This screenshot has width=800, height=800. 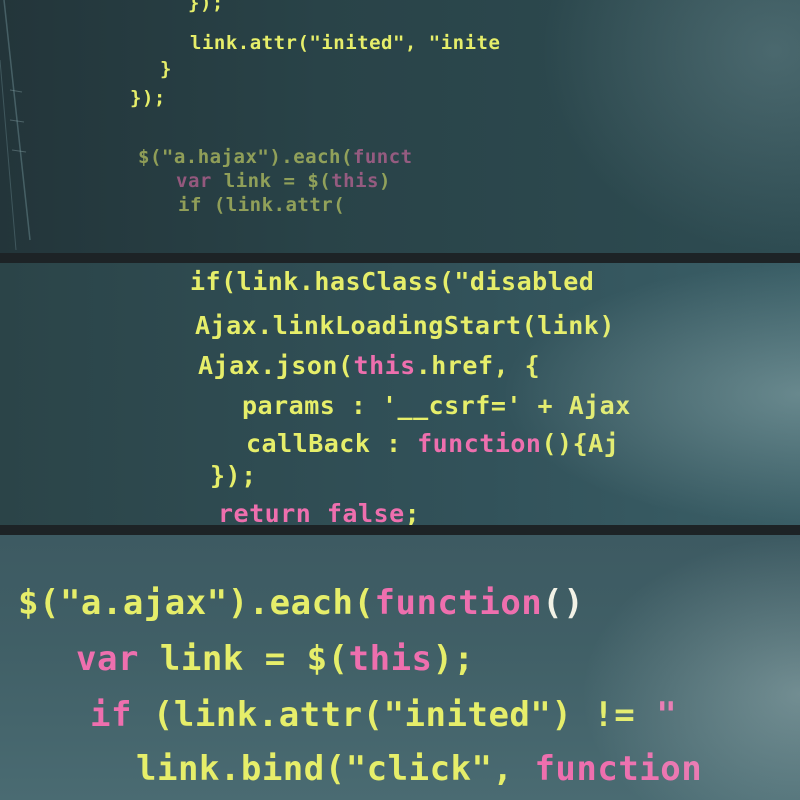 I want to click on code-line: link.attr("inited", "inite, so click(x=345, y=43).